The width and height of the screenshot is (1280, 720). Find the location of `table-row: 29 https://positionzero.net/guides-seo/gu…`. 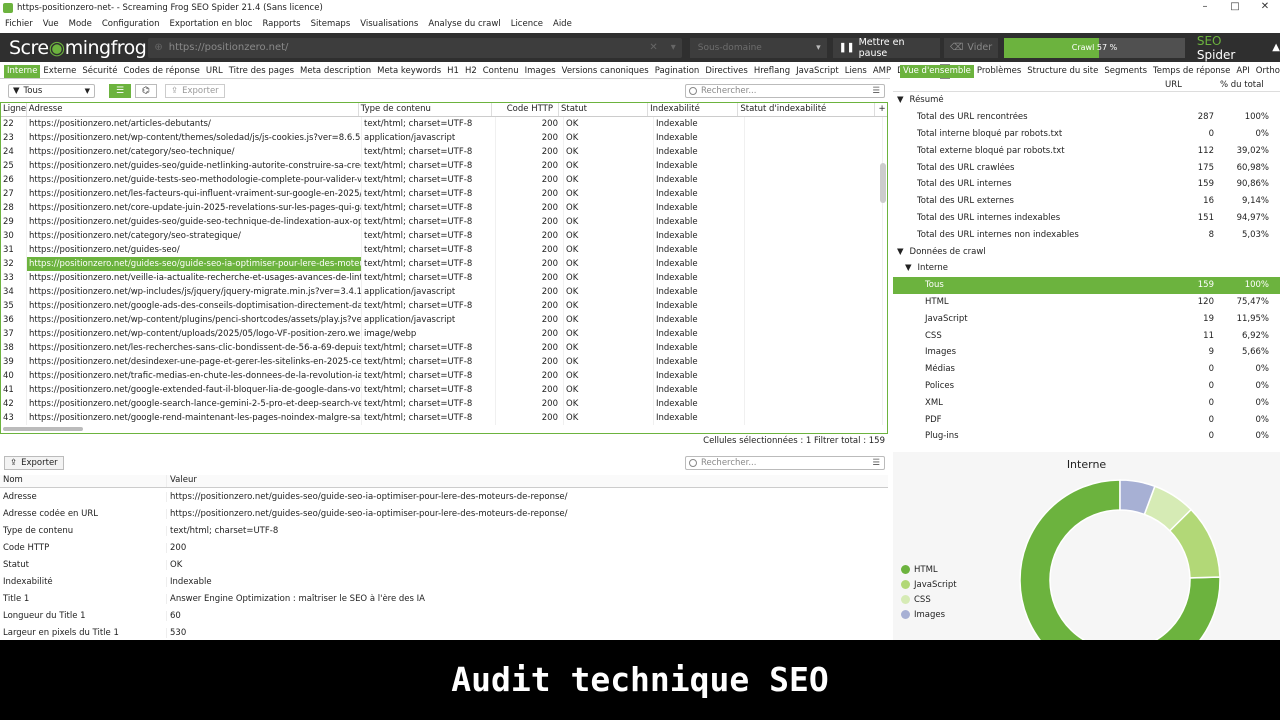

table-row: 29 https://positionzero.net/guides-seo/gu… is located at coordinates (444, 222).